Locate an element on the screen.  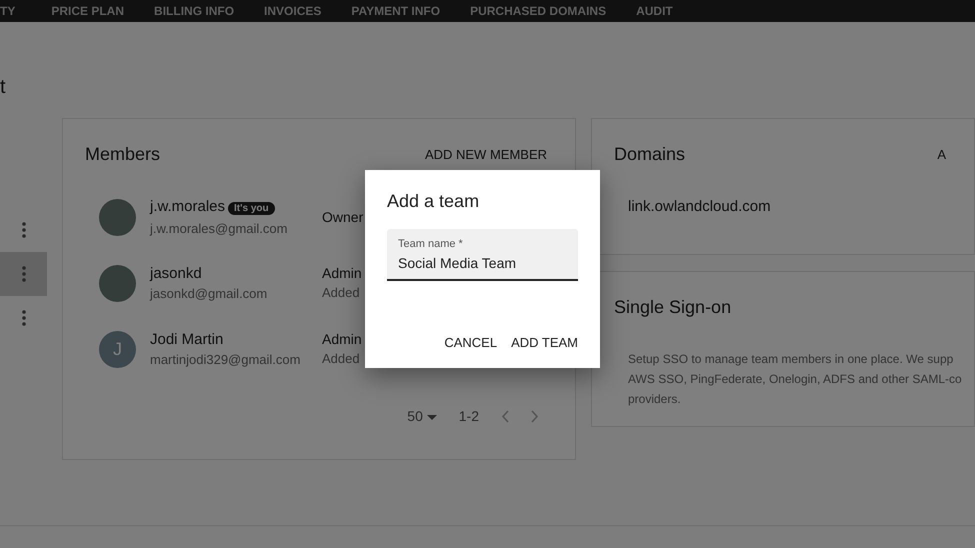
card-title: Domains is located at coordinates (650, 154).